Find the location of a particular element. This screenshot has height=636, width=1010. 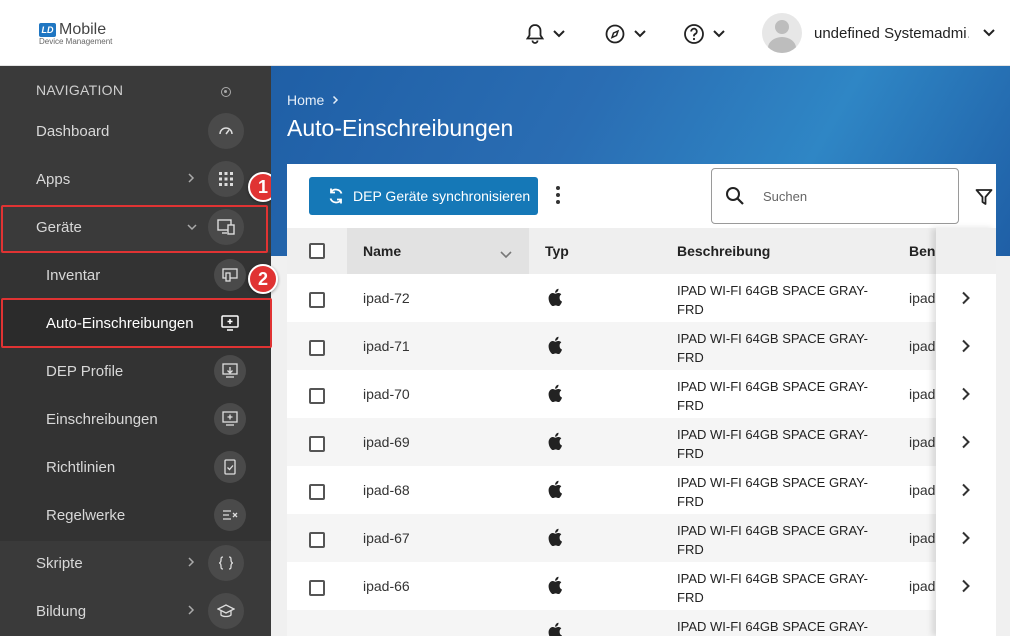

inventory-icon is located at coordinates (230, 275).